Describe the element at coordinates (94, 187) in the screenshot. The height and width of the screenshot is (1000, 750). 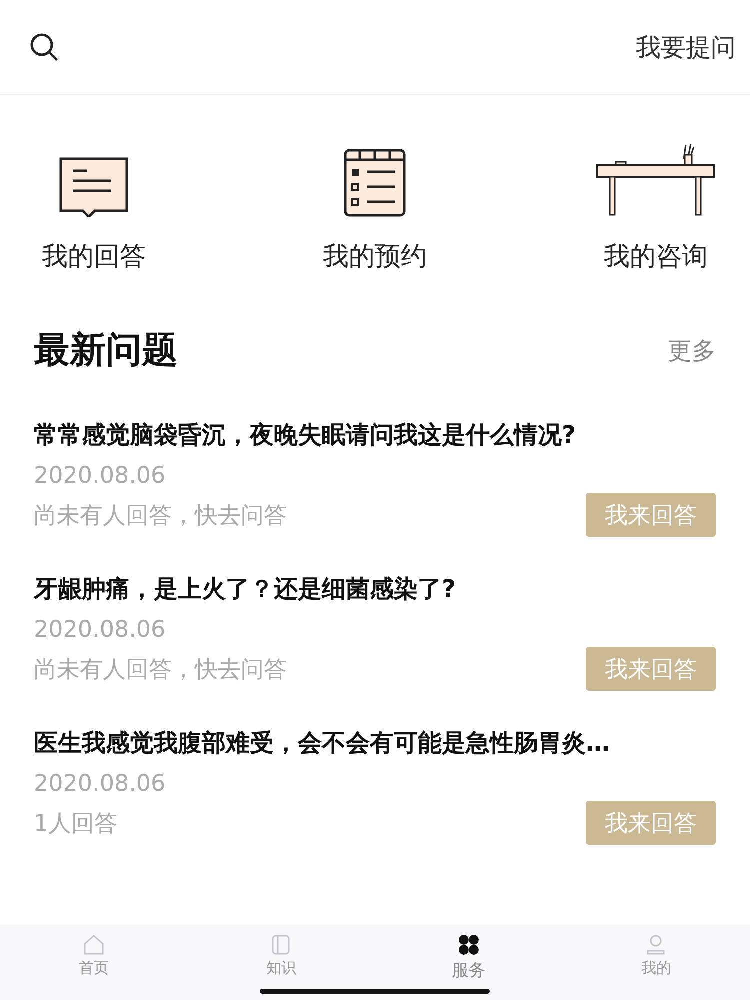
I see `message-icon` at that location.